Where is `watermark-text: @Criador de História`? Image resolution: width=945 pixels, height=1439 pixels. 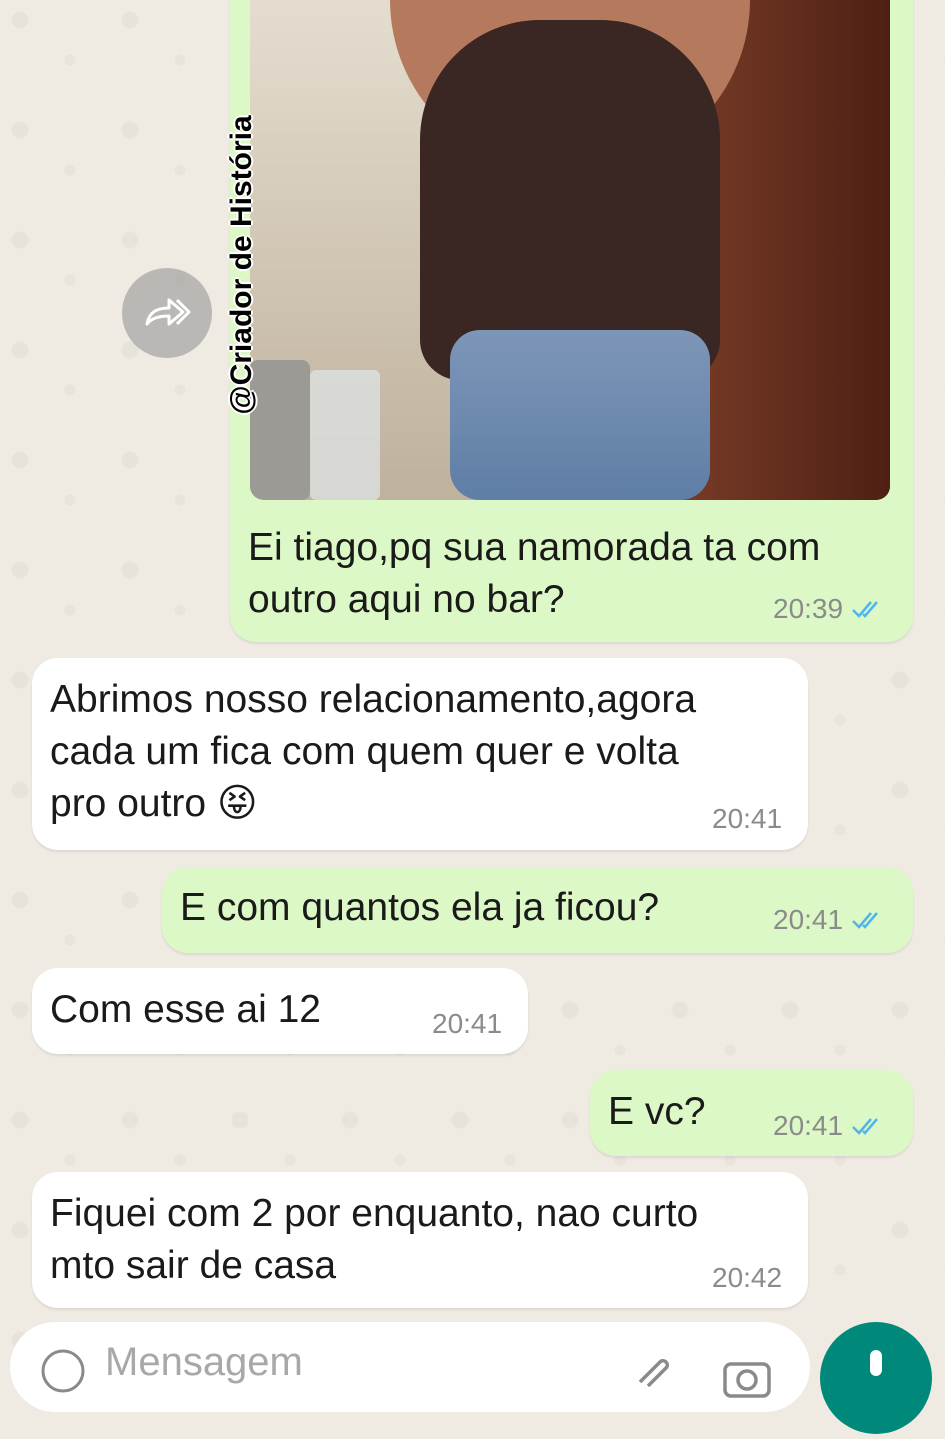 watermark-text: @Criador de História is located at coordinates (241, 265).